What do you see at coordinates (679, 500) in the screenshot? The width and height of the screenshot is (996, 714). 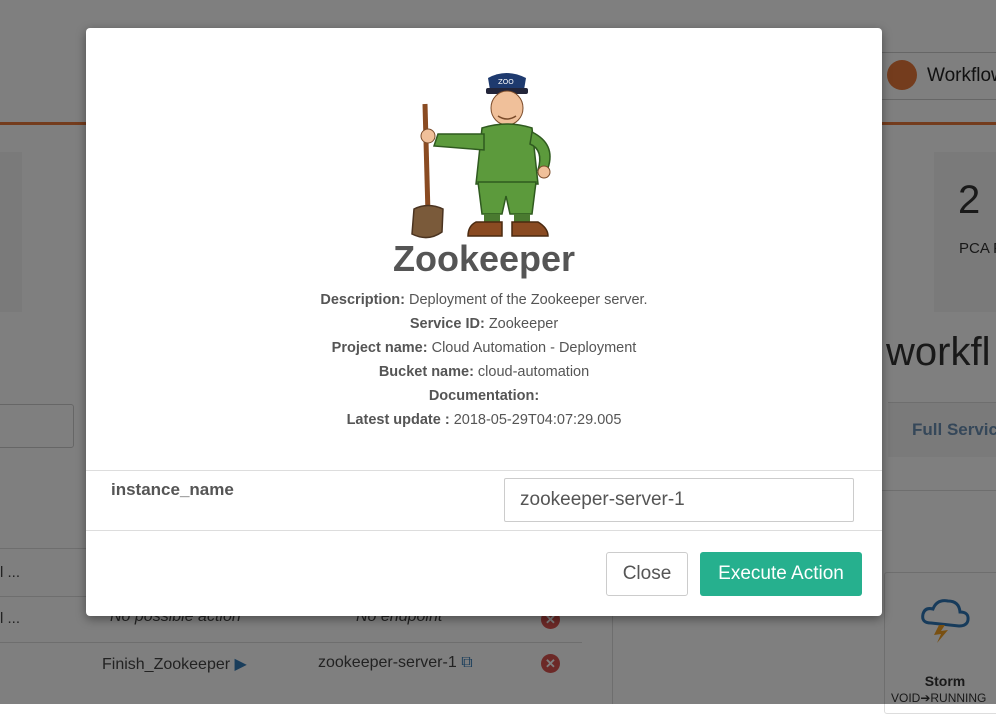 I see `instance-name-input` at bounding box center [679, 500].